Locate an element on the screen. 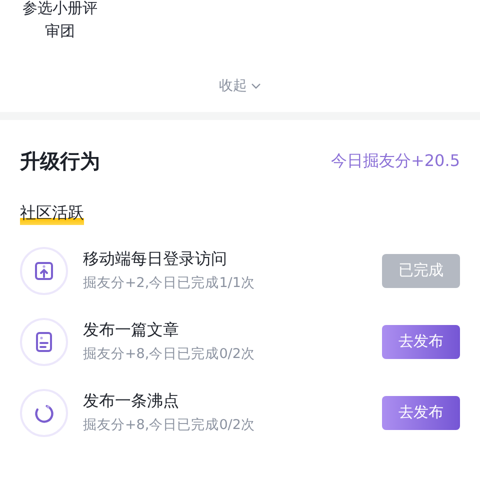  collapse-button: 收起 is located at coordinates (240, 86).